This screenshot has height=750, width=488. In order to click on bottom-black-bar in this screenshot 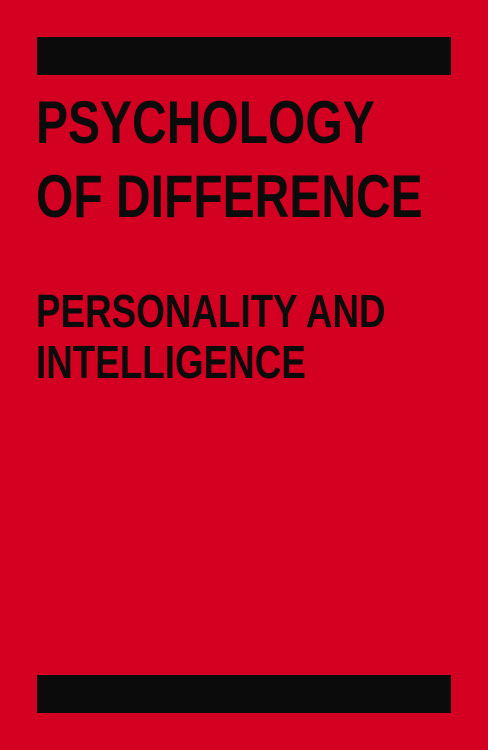, I will do `click(244, 694)`.